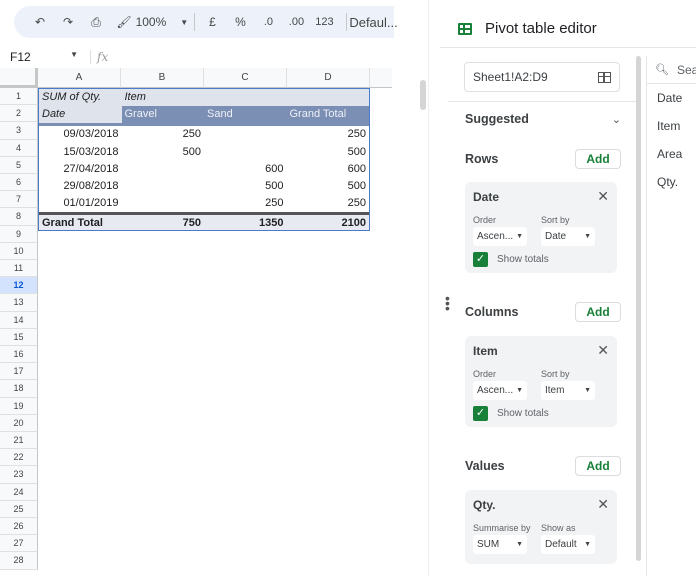 The width and height of the screenshot is (696, 576). Describe the element at coordinates (245, 169) in the screenshot. I see `pivot-sand-cell: 600` at that location.